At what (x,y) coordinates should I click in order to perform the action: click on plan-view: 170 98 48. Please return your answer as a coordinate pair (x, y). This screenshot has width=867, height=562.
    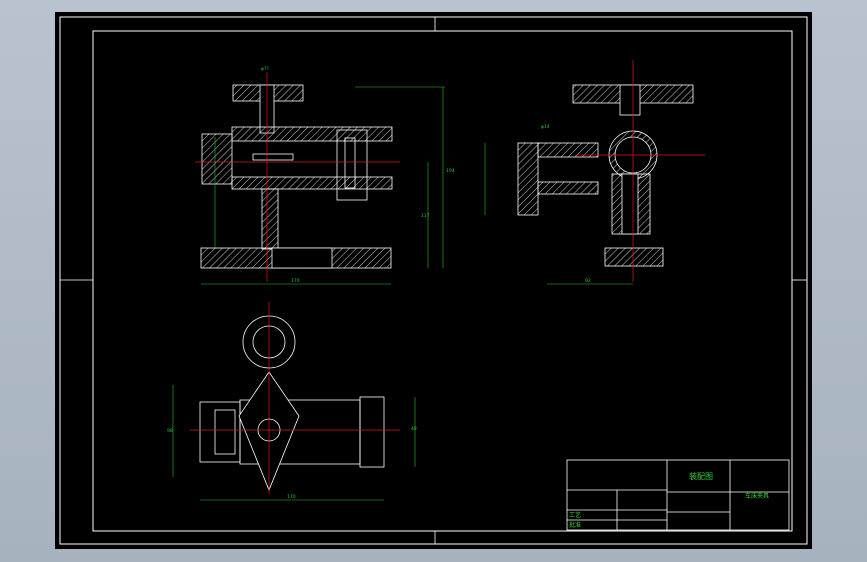
    Looking at the image, I should click on (292, 401).